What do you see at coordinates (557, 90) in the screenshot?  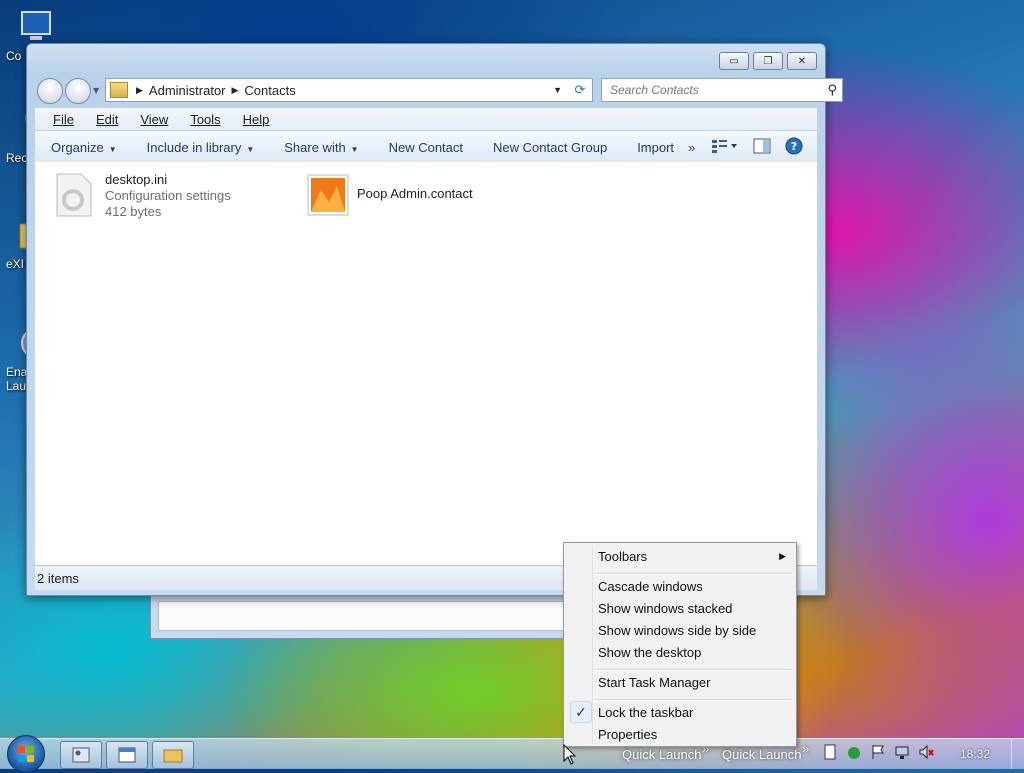 I see `address-dropdown-icon: ▼` at bounding box center [557, 90].